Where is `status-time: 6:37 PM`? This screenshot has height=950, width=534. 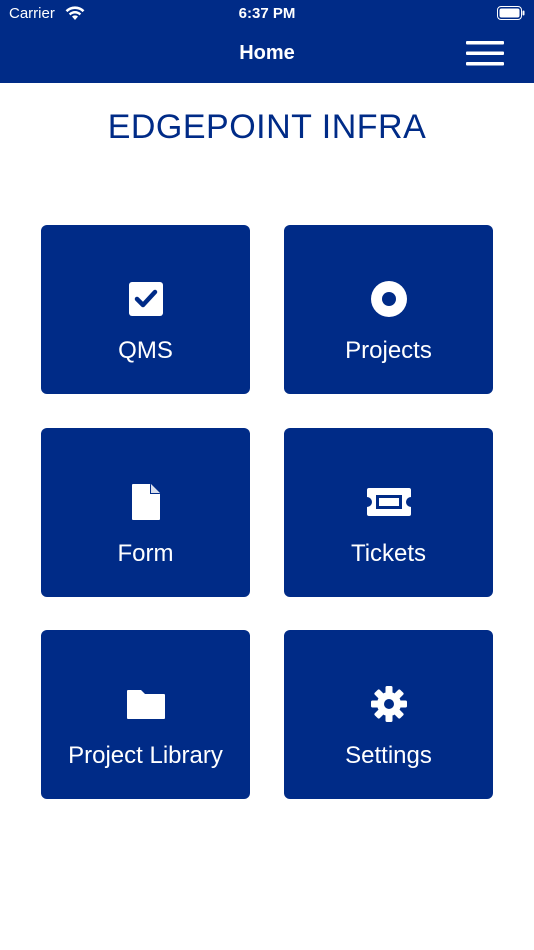 status-time: 6:37 PM is located at coordinates (267, 13).